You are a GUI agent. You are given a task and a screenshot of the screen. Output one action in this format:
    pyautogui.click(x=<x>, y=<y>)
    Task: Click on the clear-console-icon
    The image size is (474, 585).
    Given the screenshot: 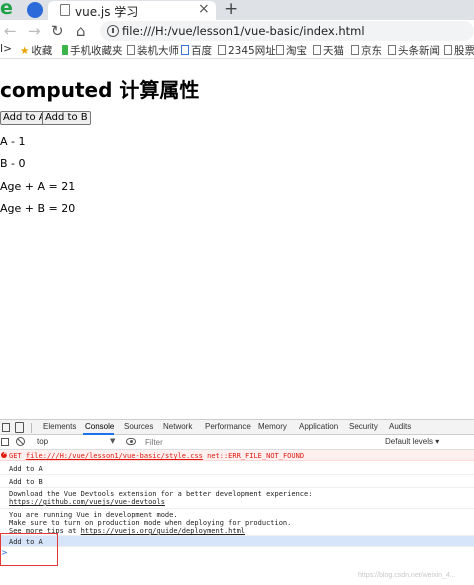 What is the action you would take?
    pyautogui.click(x=20, y=441)
    